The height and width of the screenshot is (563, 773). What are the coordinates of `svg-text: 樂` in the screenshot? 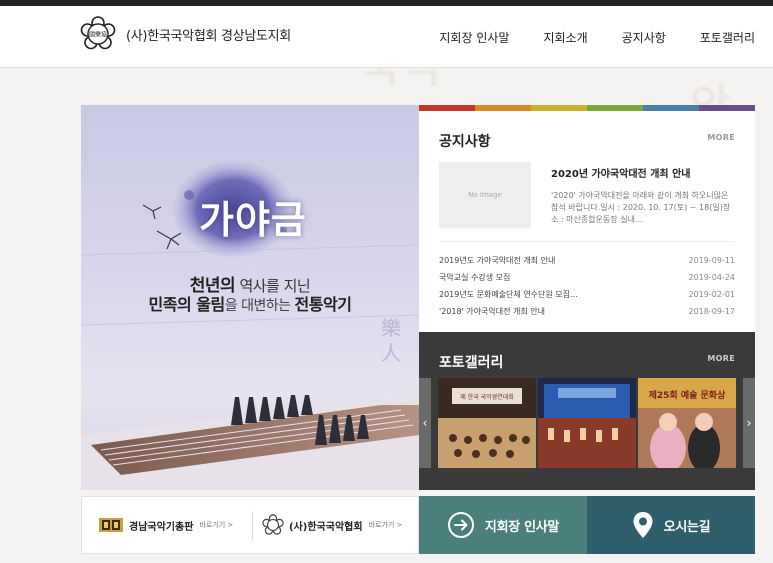 It's located at (391, 328).